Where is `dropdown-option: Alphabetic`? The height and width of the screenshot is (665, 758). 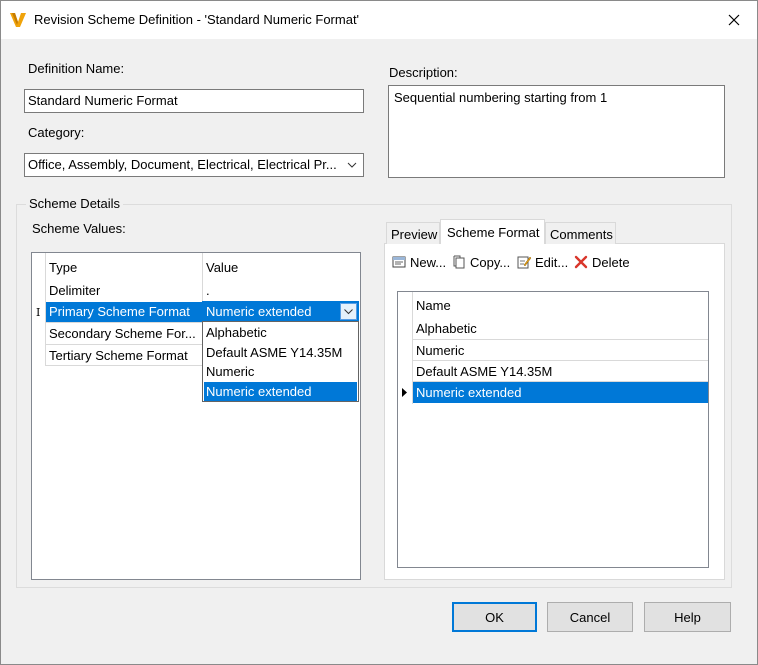
dropdown-option: Alphabetic is located at coordinates (280, 333).